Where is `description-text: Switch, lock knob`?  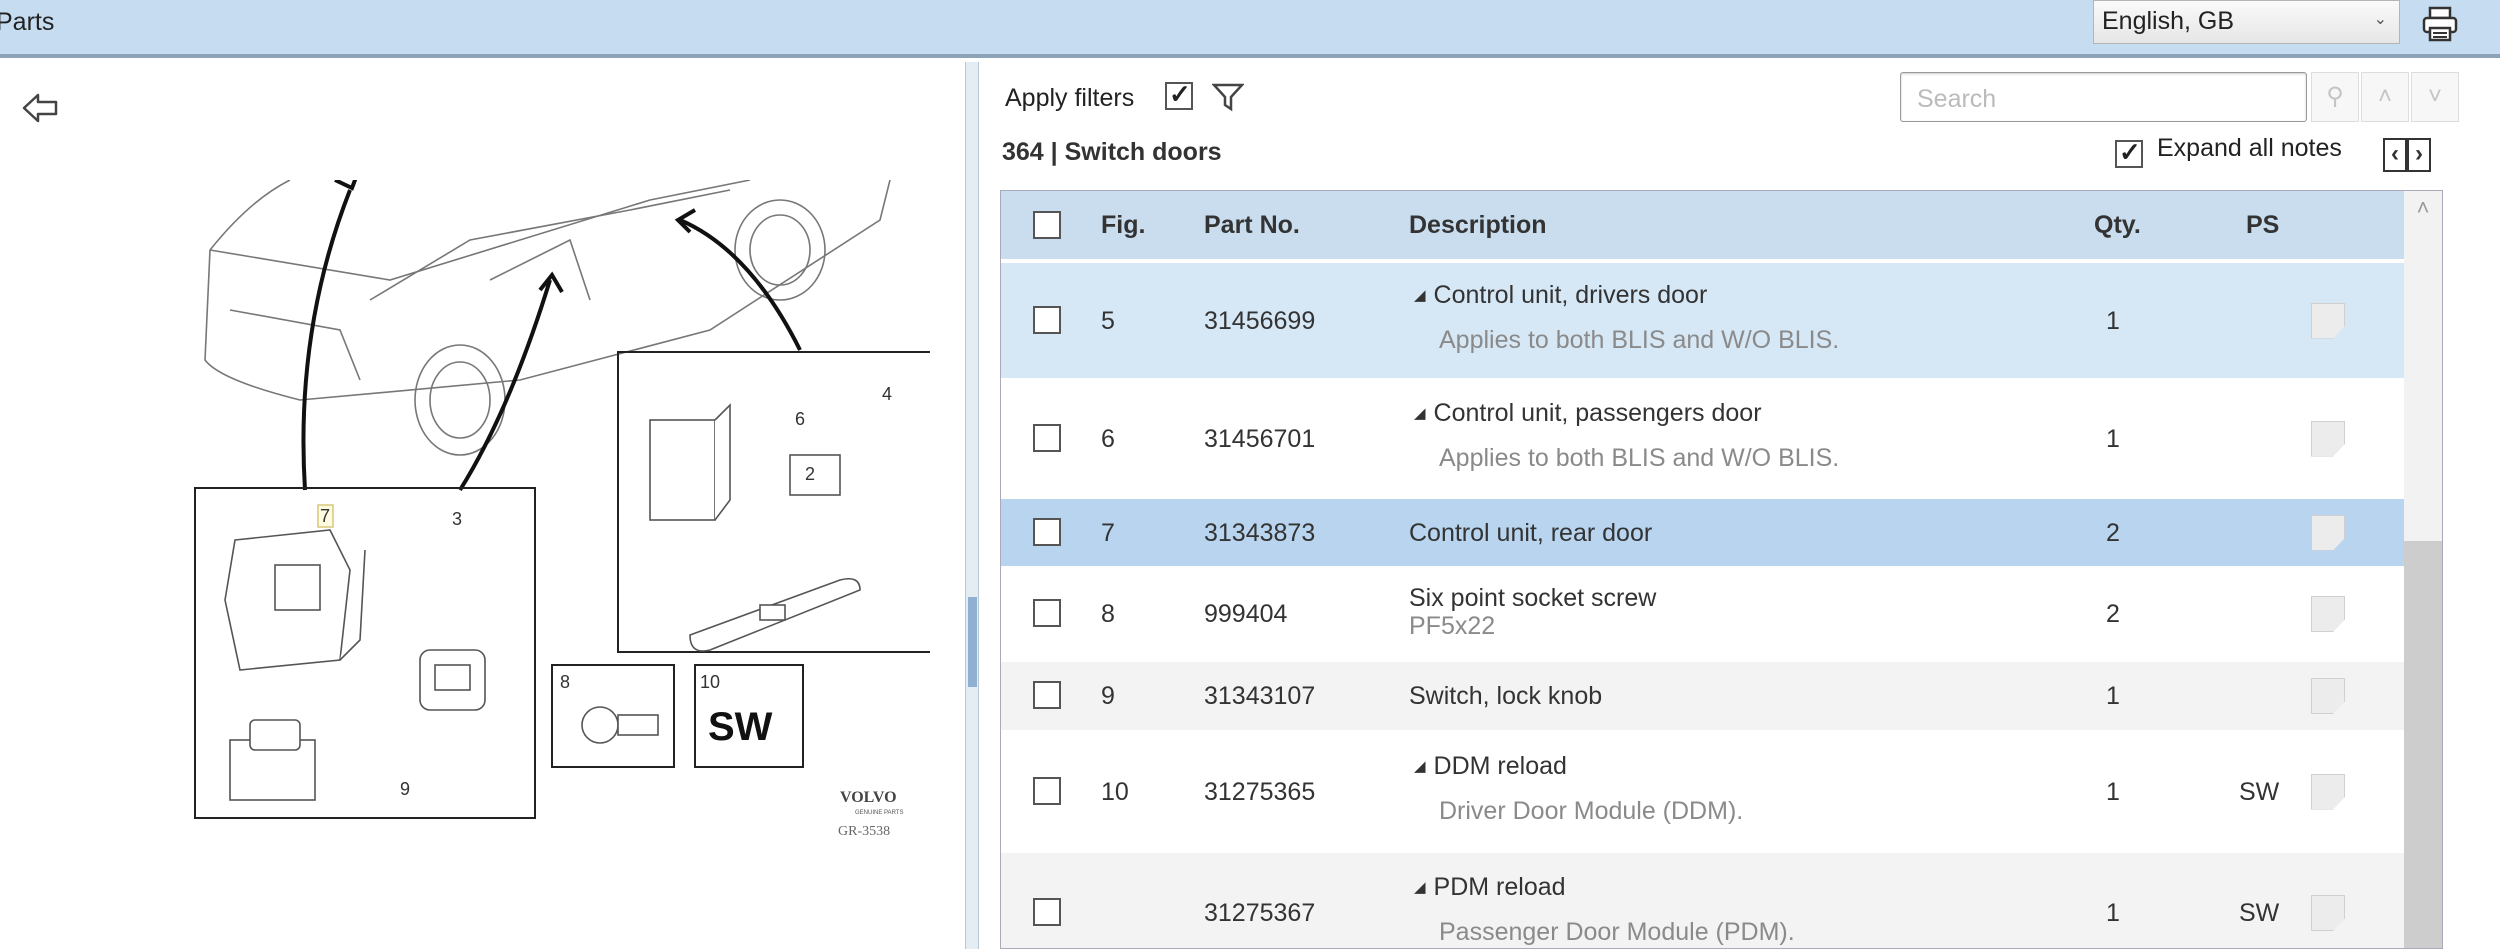
description-text: Switch, lock knob is located at coordinates (1506, 696).